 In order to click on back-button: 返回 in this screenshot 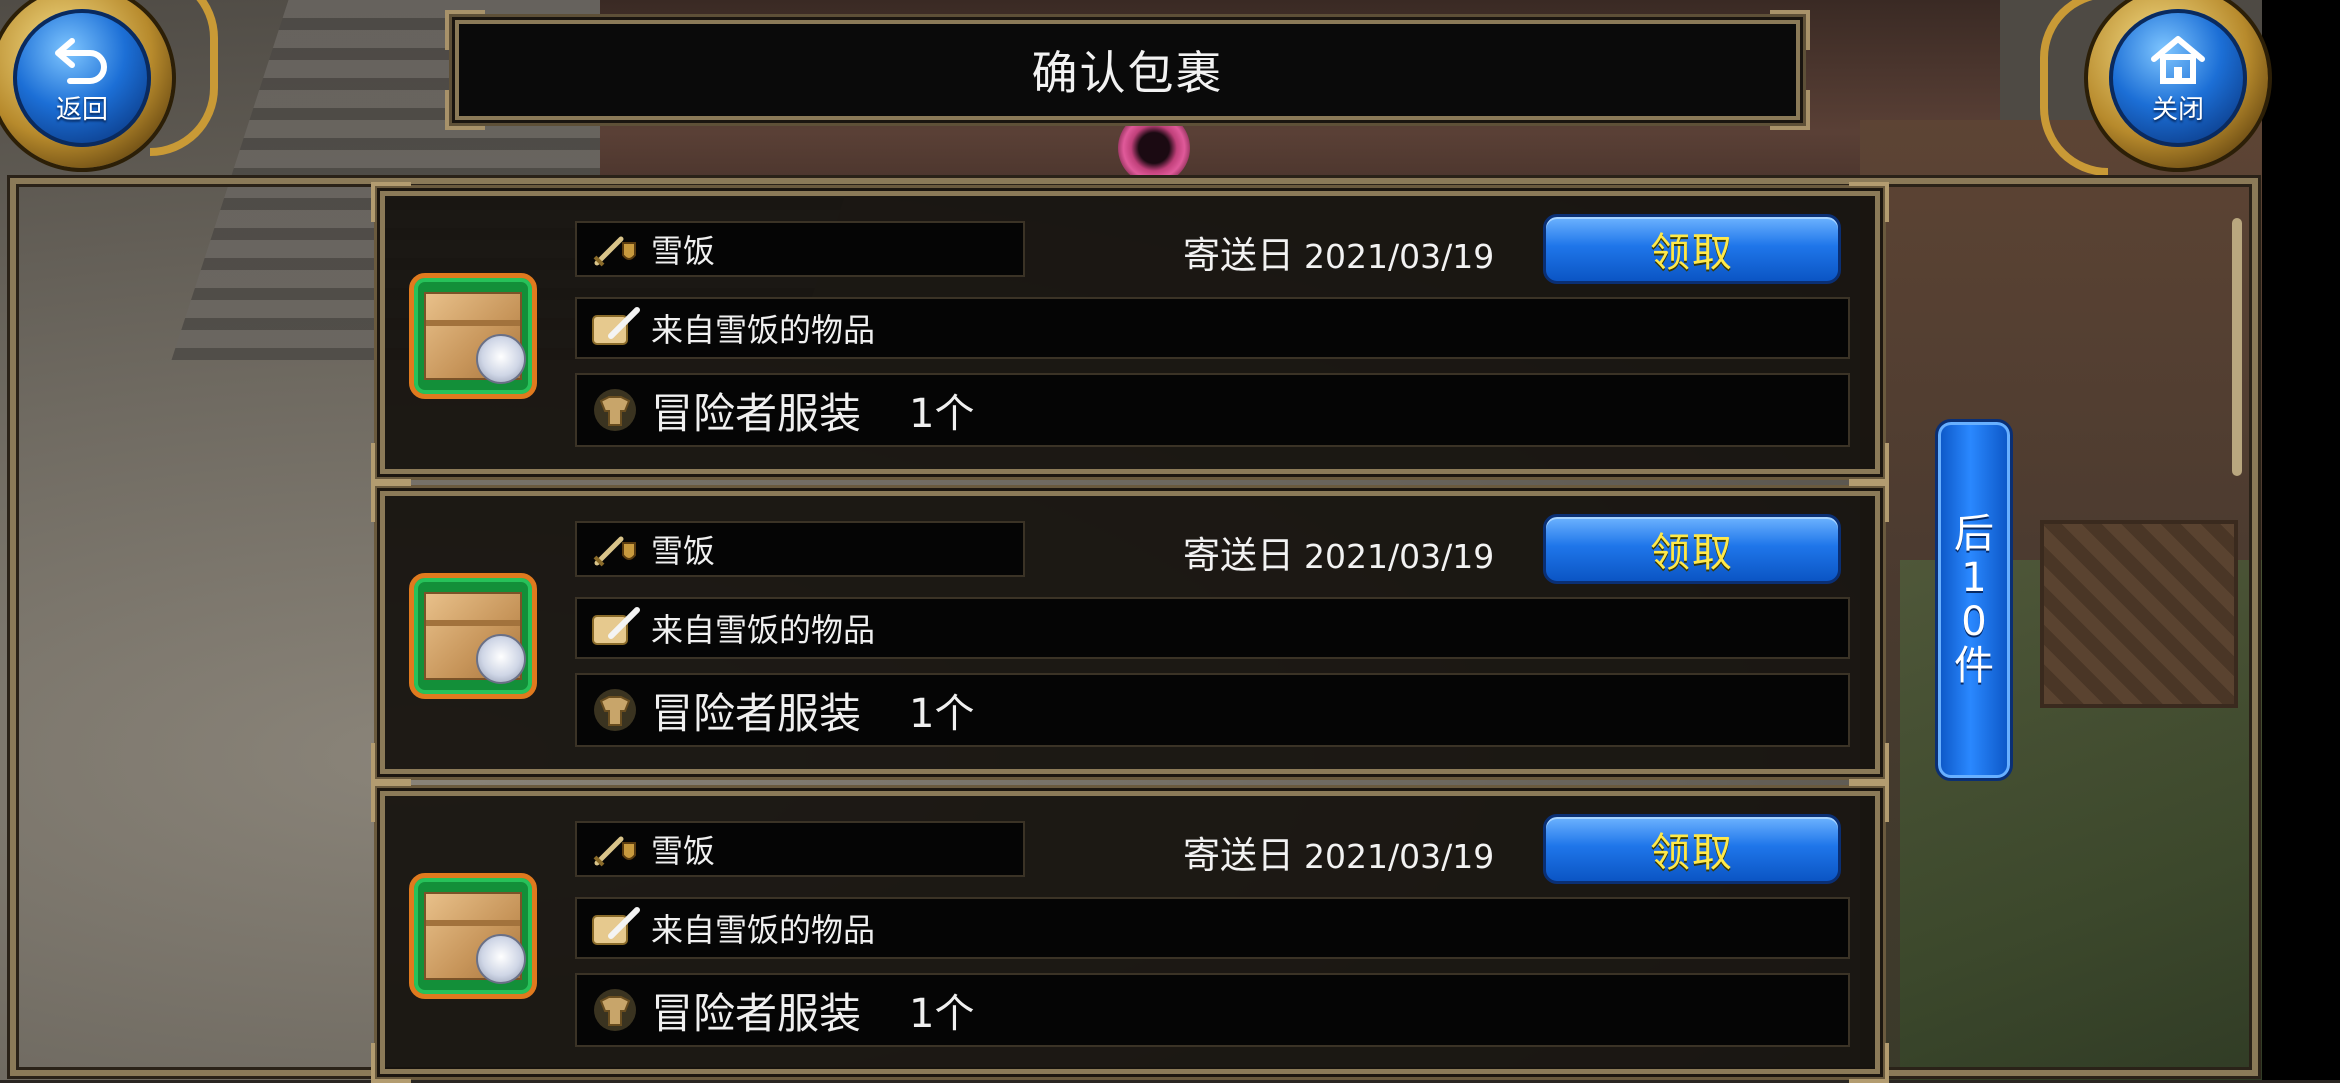, I will do `click(82, 78)`.